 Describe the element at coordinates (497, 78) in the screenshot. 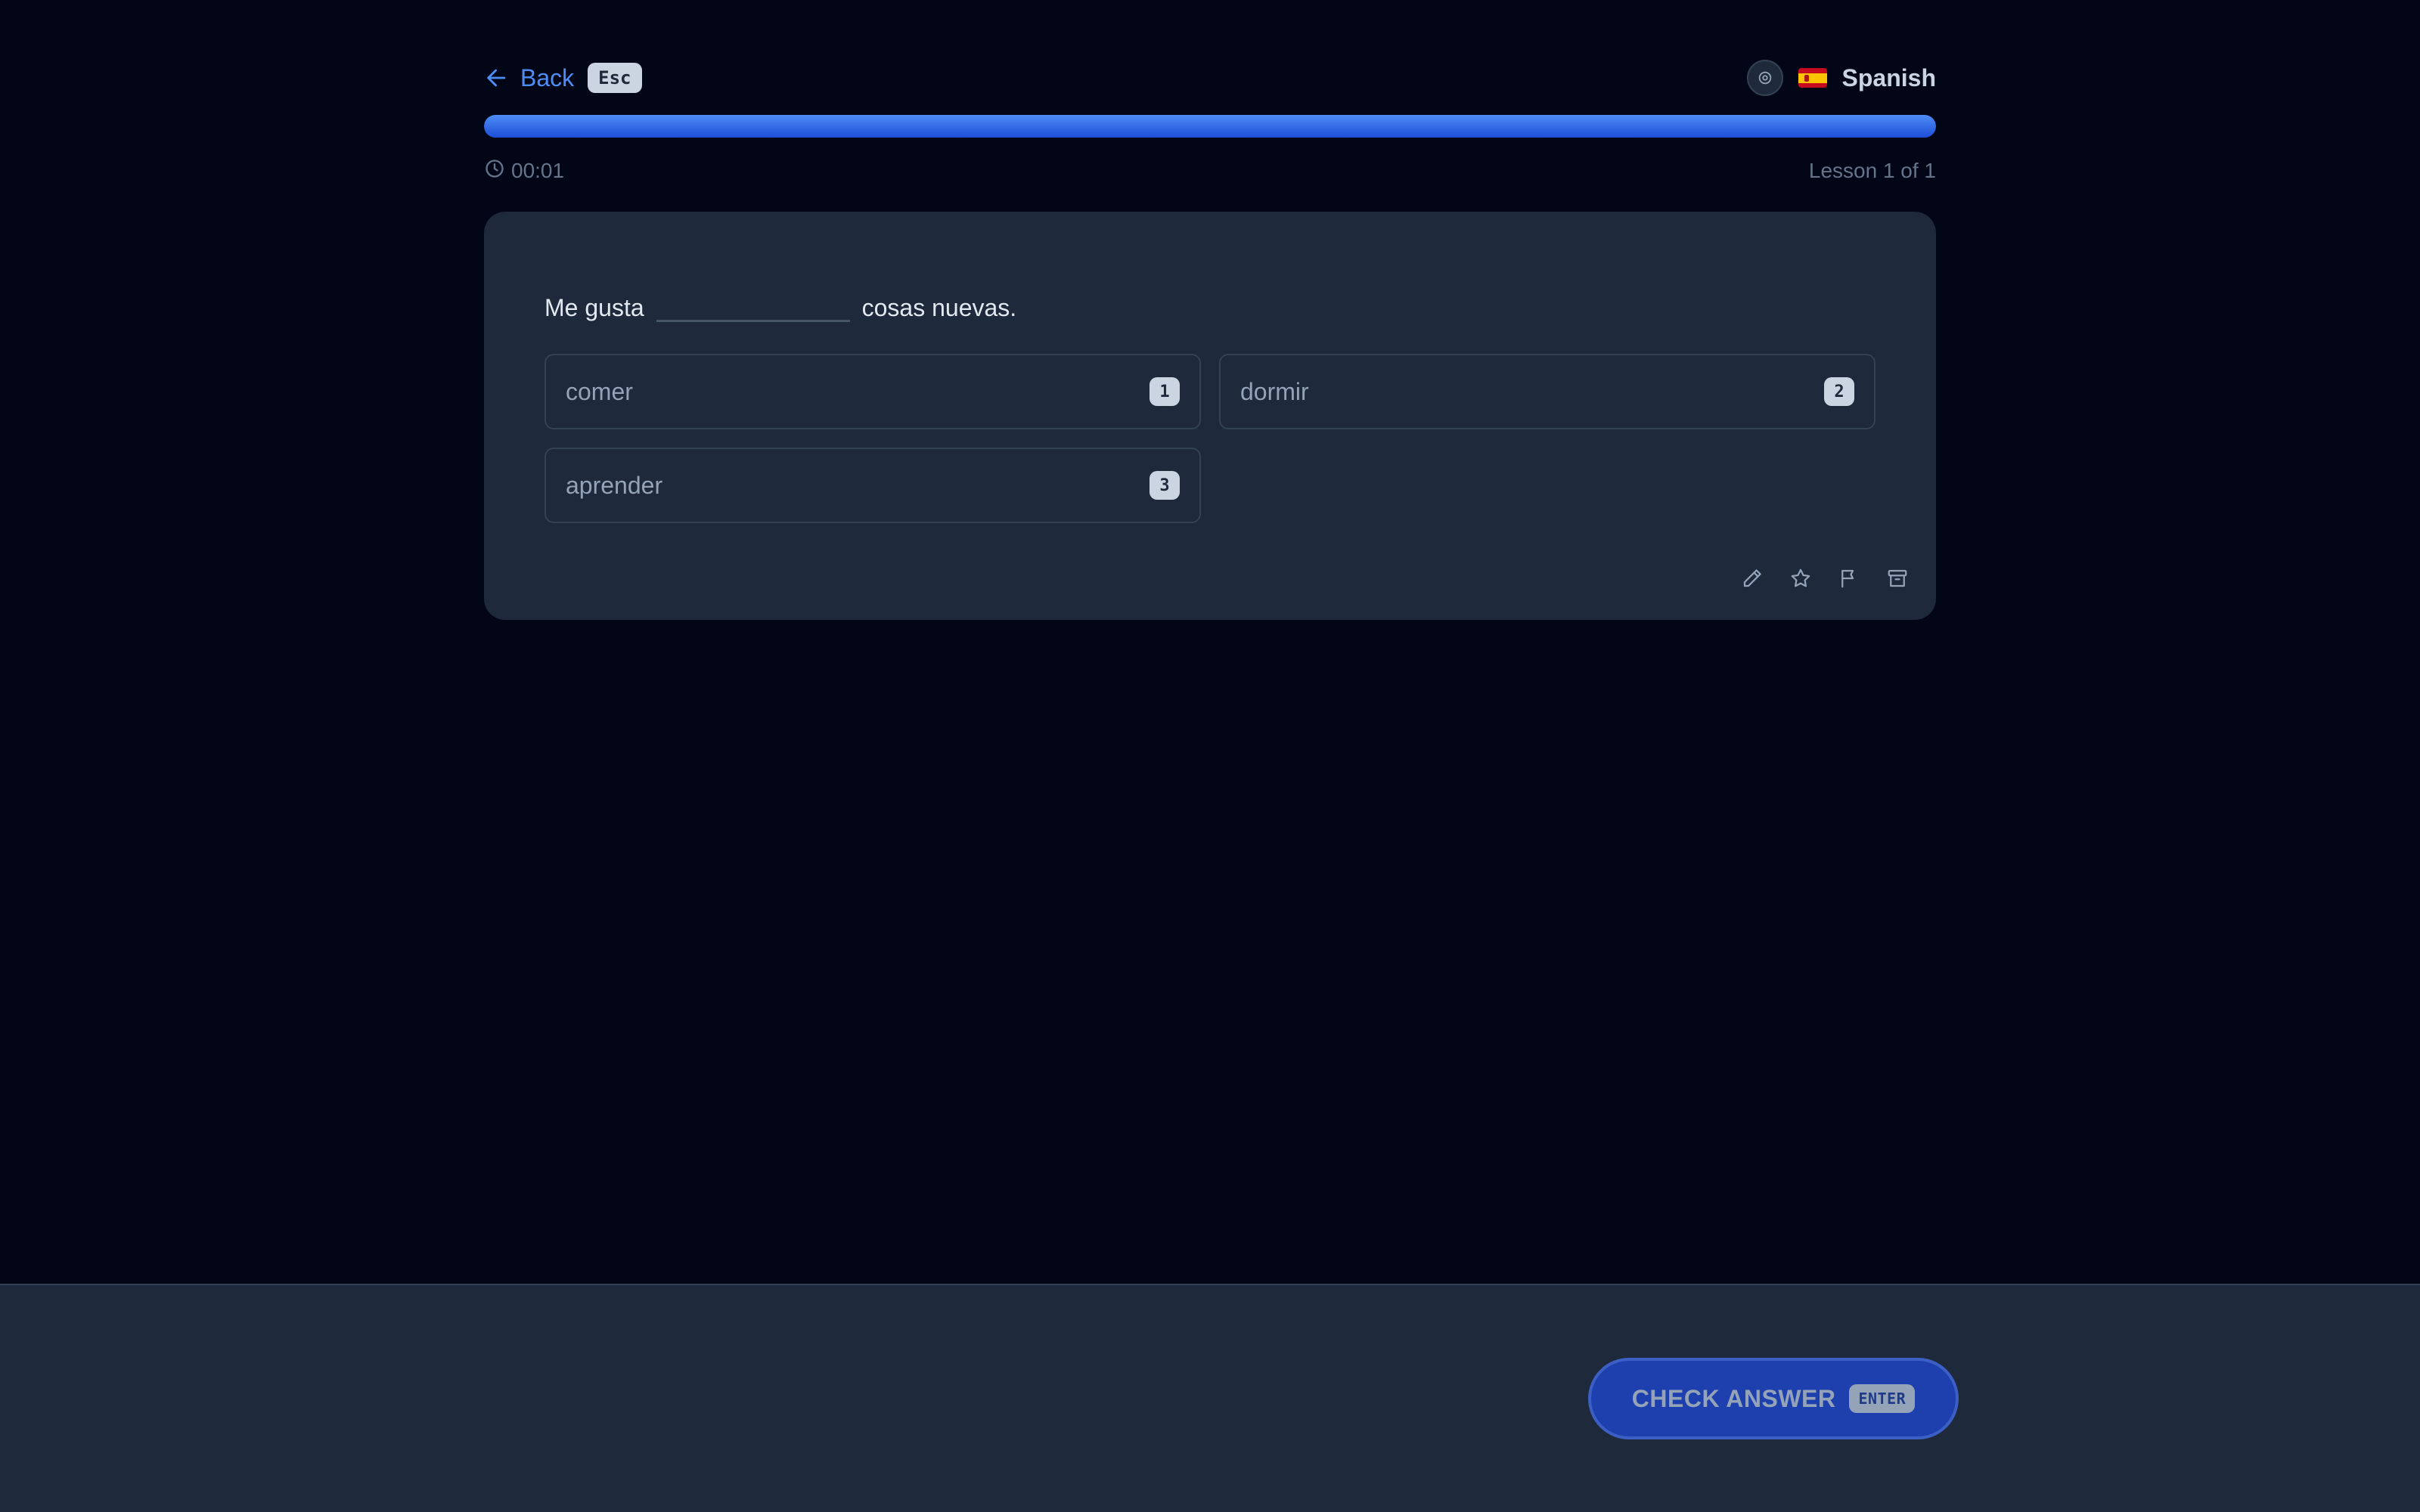

I see `arrow-left-icon` at that location.